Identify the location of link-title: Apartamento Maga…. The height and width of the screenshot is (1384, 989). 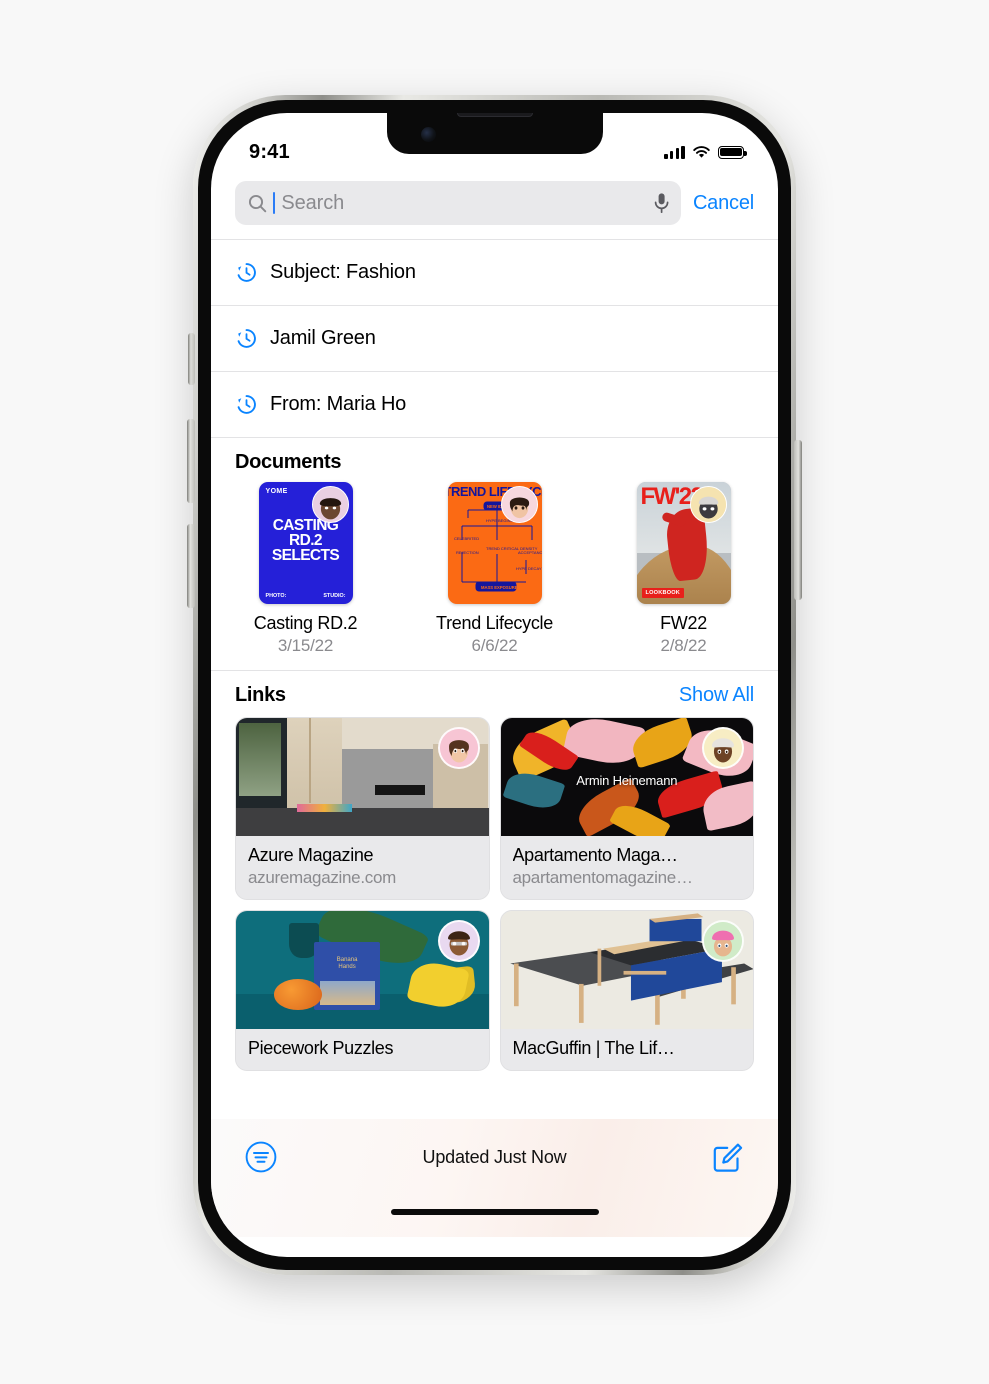
(595, 855).